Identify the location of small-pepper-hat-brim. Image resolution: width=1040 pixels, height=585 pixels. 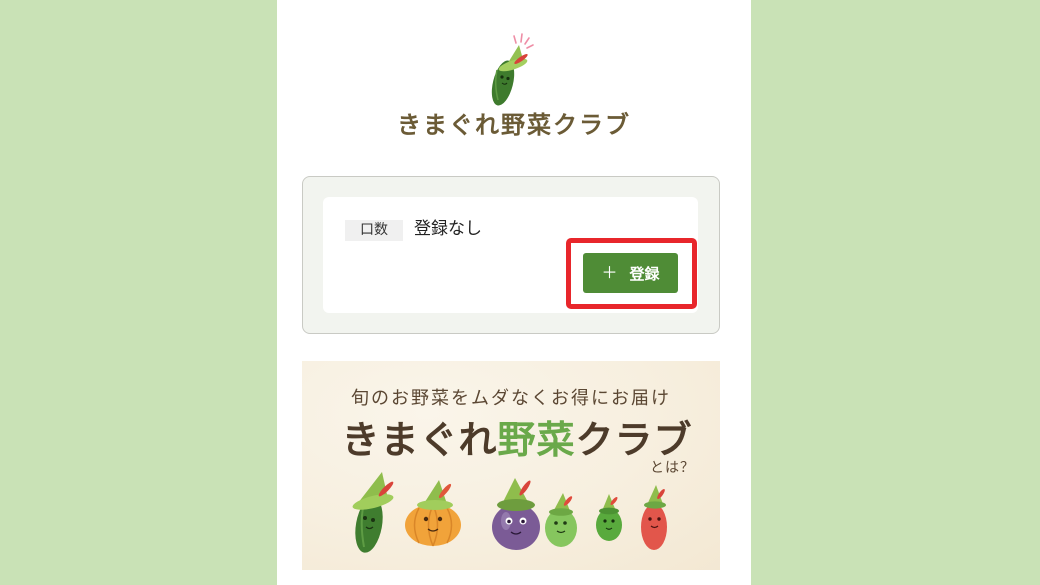
(609, 511).